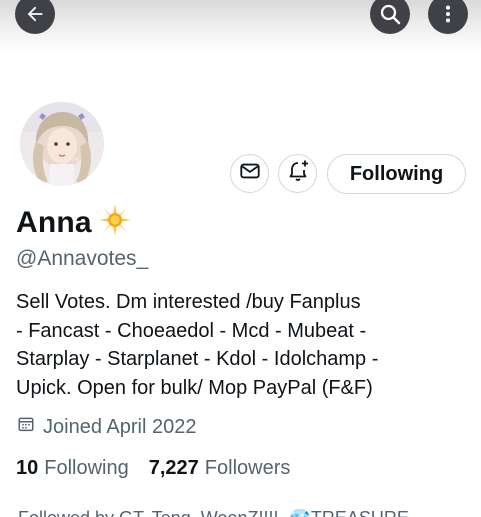  I want to click on envelope-icon, so click(250, 173).